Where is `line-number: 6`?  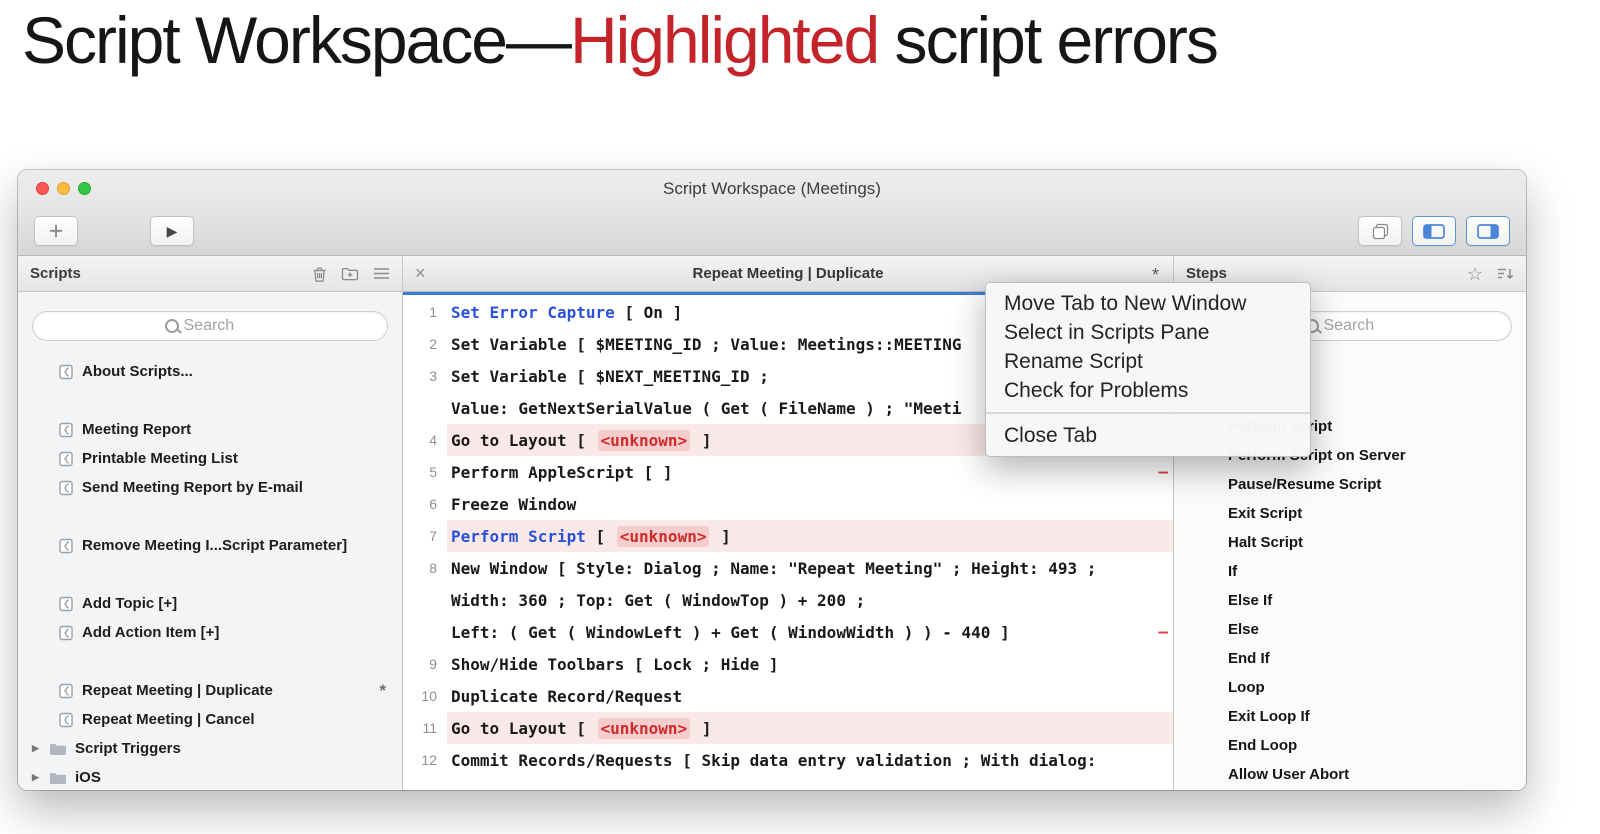
line-number: 6 is located at coordinates (433, 504).